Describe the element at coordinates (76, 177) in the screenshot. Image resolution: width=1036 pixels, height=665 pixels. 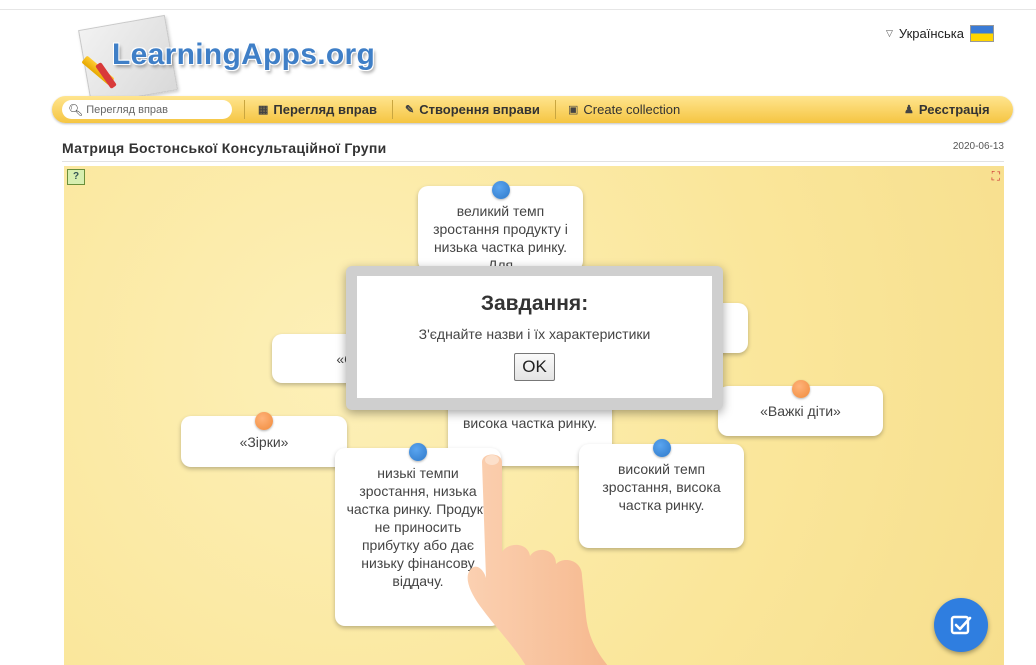
I see `help-icon: ?` at that location.